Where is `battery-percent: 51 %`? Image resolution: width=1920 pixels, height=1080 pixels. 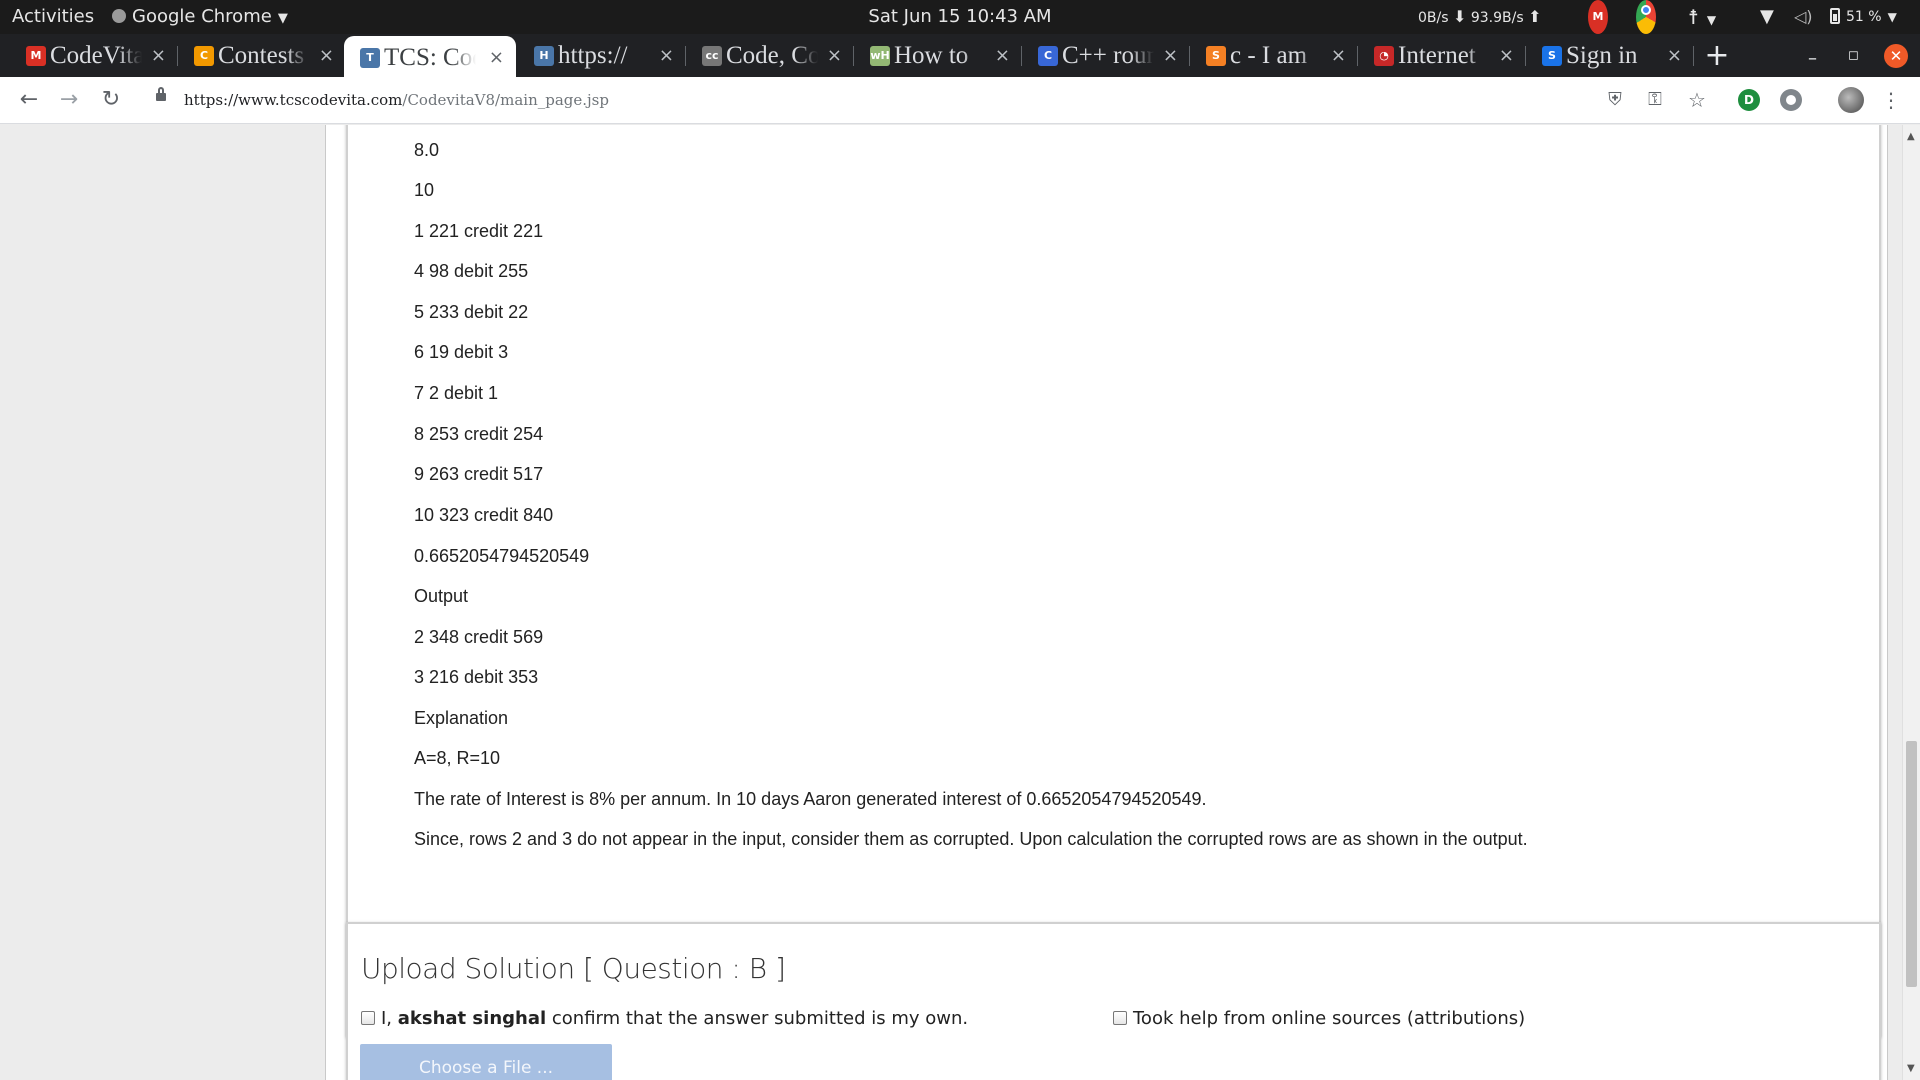
battery-percent: 51 % is located at coordinates (1864, 17).